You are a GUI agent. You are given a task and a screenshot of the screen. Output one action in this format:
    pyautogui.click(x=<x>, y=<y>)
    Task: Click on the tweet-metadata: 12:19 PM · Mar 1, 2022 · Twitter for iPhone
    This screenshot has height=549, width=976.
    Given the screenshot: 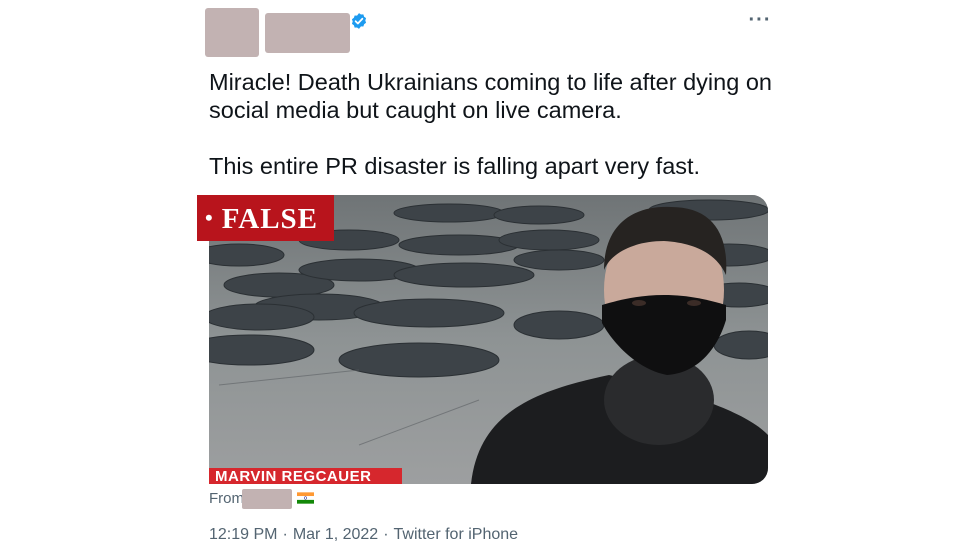 What is the action you would take?
    pyautogui.click(x=363, y=535)
    